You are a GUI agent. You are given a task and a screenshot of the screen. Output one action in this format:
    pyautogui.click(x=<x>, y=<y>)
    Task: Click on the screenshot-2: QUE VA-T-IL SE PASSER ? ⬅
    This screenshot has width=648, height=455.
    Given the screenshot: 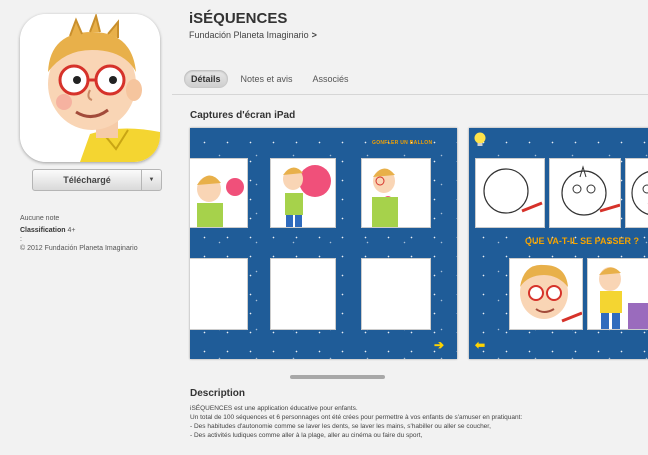 What is the action you would take?
    pyautogui.click(x=558, y=243)
    